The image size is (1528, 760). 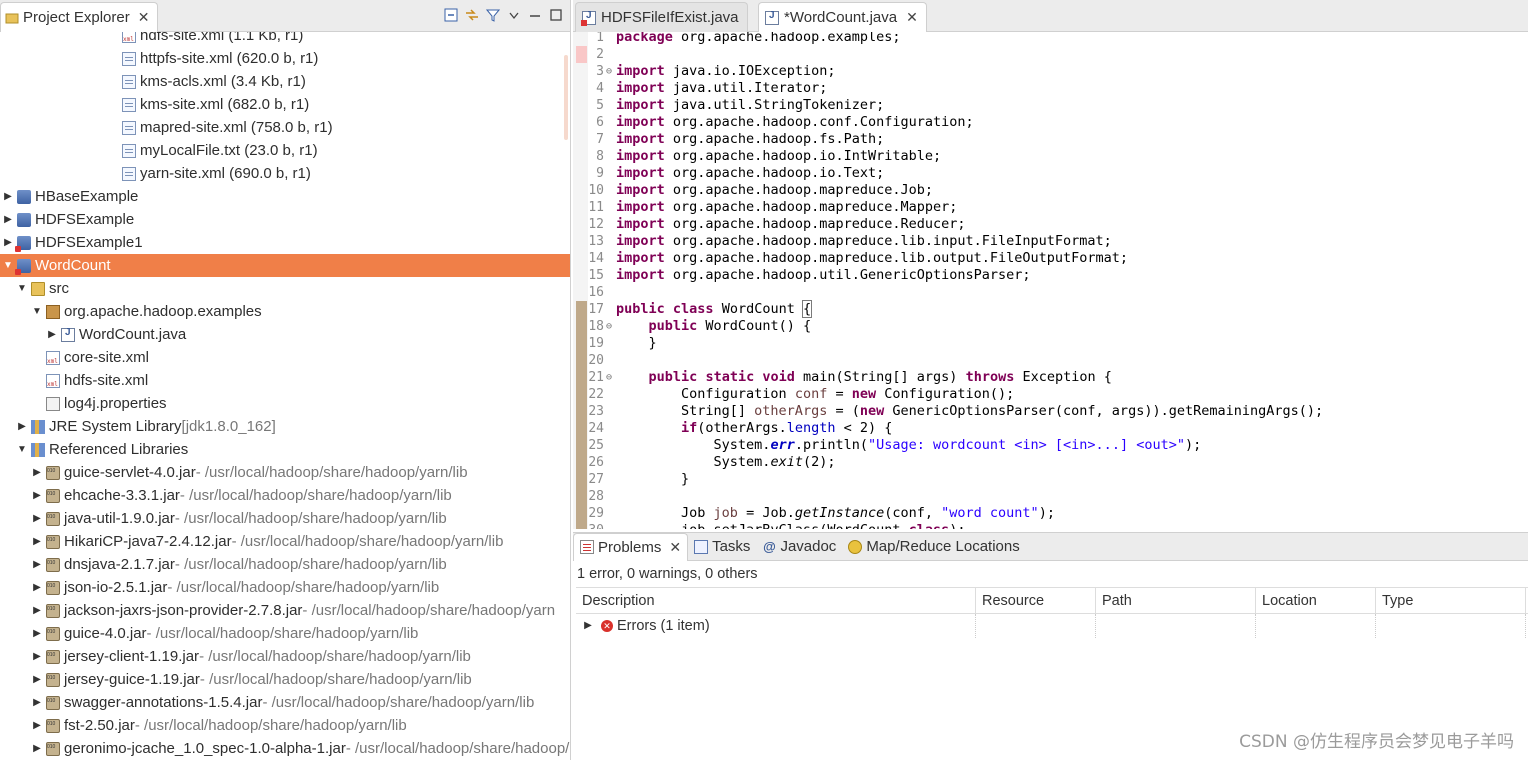 I want to click on tree-item: ▶ JRE System Library [jdk1.8.0_162], so click(x=285, y=426).